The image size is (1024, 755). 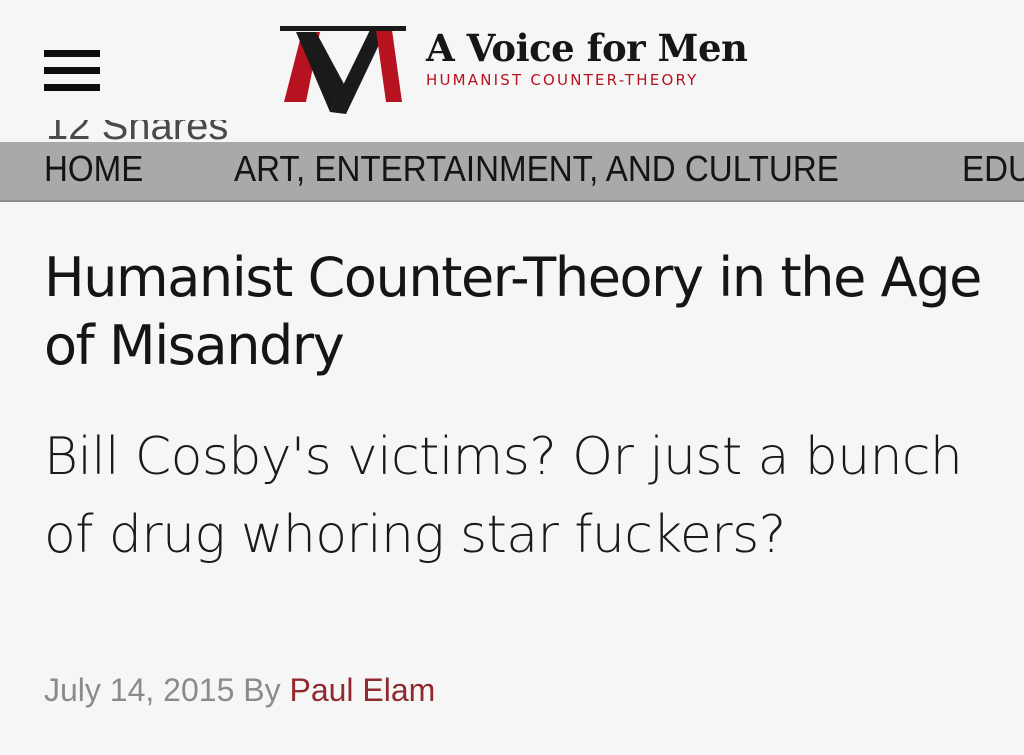 I want to click on site-tagline: HUMANIST COUNTER-THEORY, so click(x=562, y=80).